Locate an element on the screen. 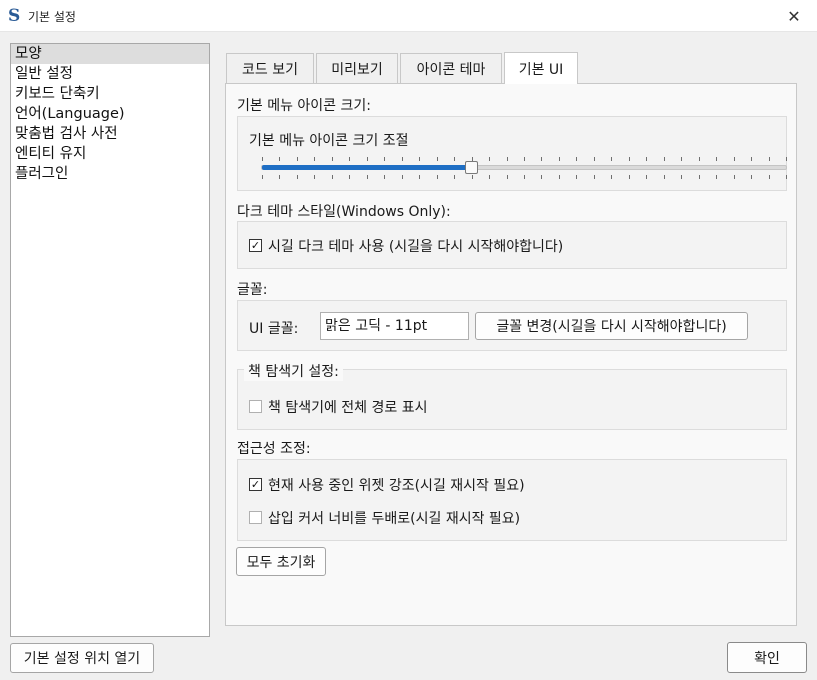 The image size is (817, 680). dark-theme-group: ✓ 시길 다크 테마 사용 (시길을 다시 시작해야합니다) is located at coordinates (512, 245).